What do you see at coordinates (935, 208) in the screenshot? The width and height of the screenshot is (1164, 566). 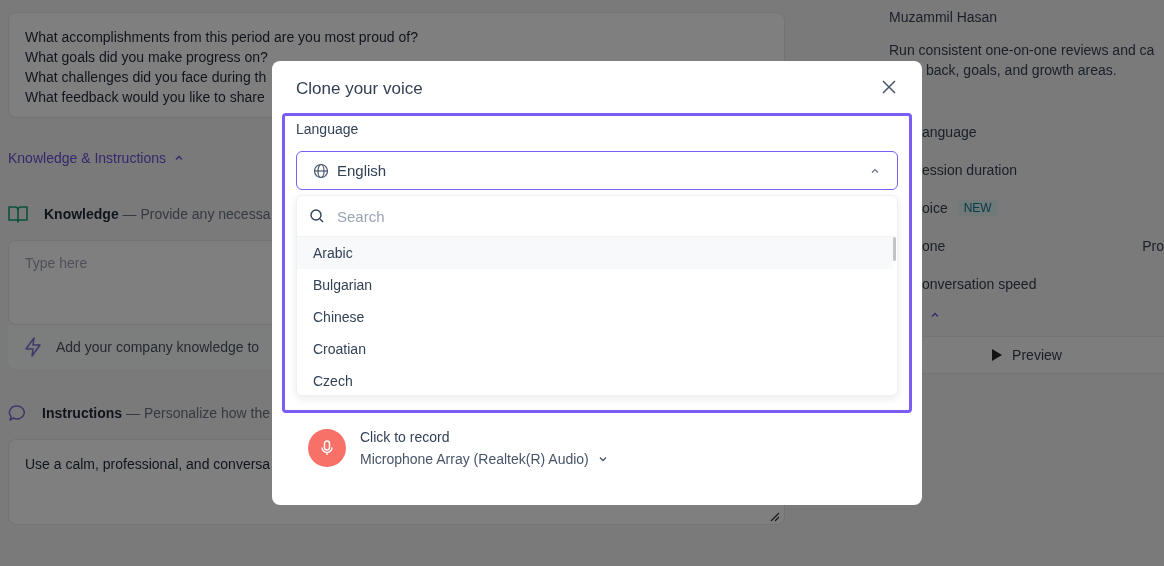 I see `setting-label: oice` at bounding box center [935, 208].